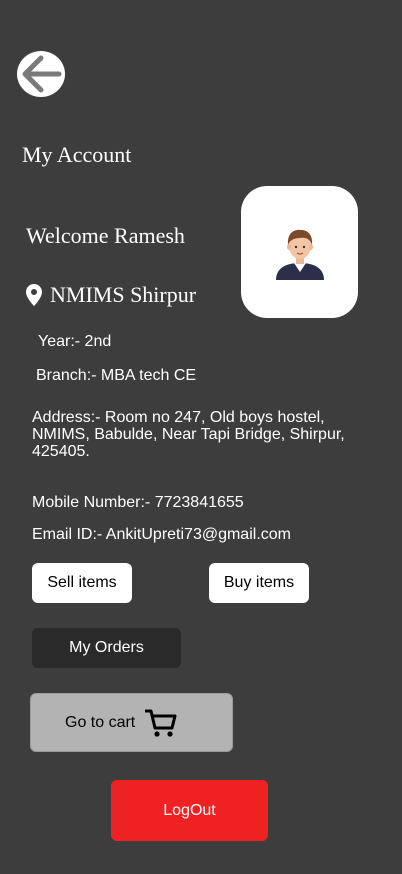 This screenshot has height=874, width=402. Describe the element at coordinates (100, 722) in the screenshot. I see `go-to-cart-label: Go to cart` at that location.